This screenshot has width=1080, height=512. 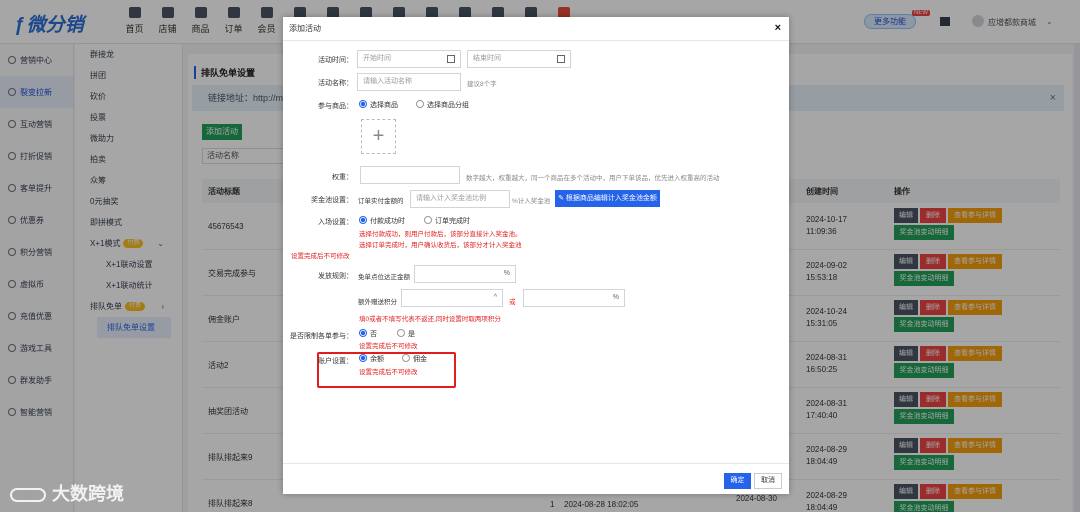 I want to click on issue-label: 发放规则：, so click(x=335, y=276).